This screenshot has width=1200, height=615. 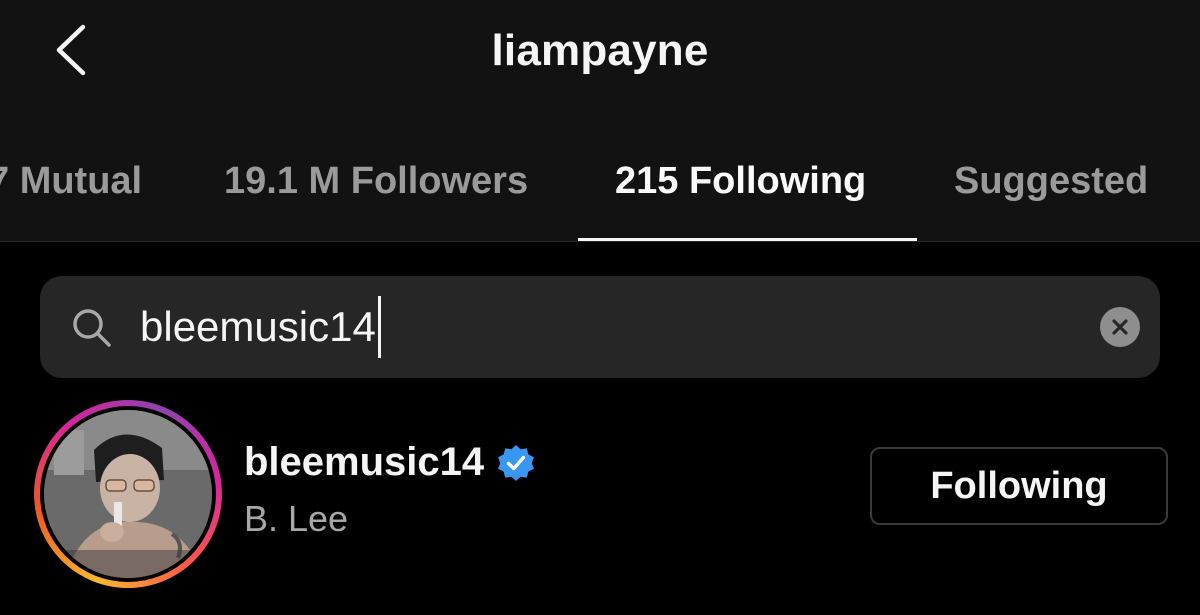 I want to click on avatar-photo, so click(x=128, y=494).